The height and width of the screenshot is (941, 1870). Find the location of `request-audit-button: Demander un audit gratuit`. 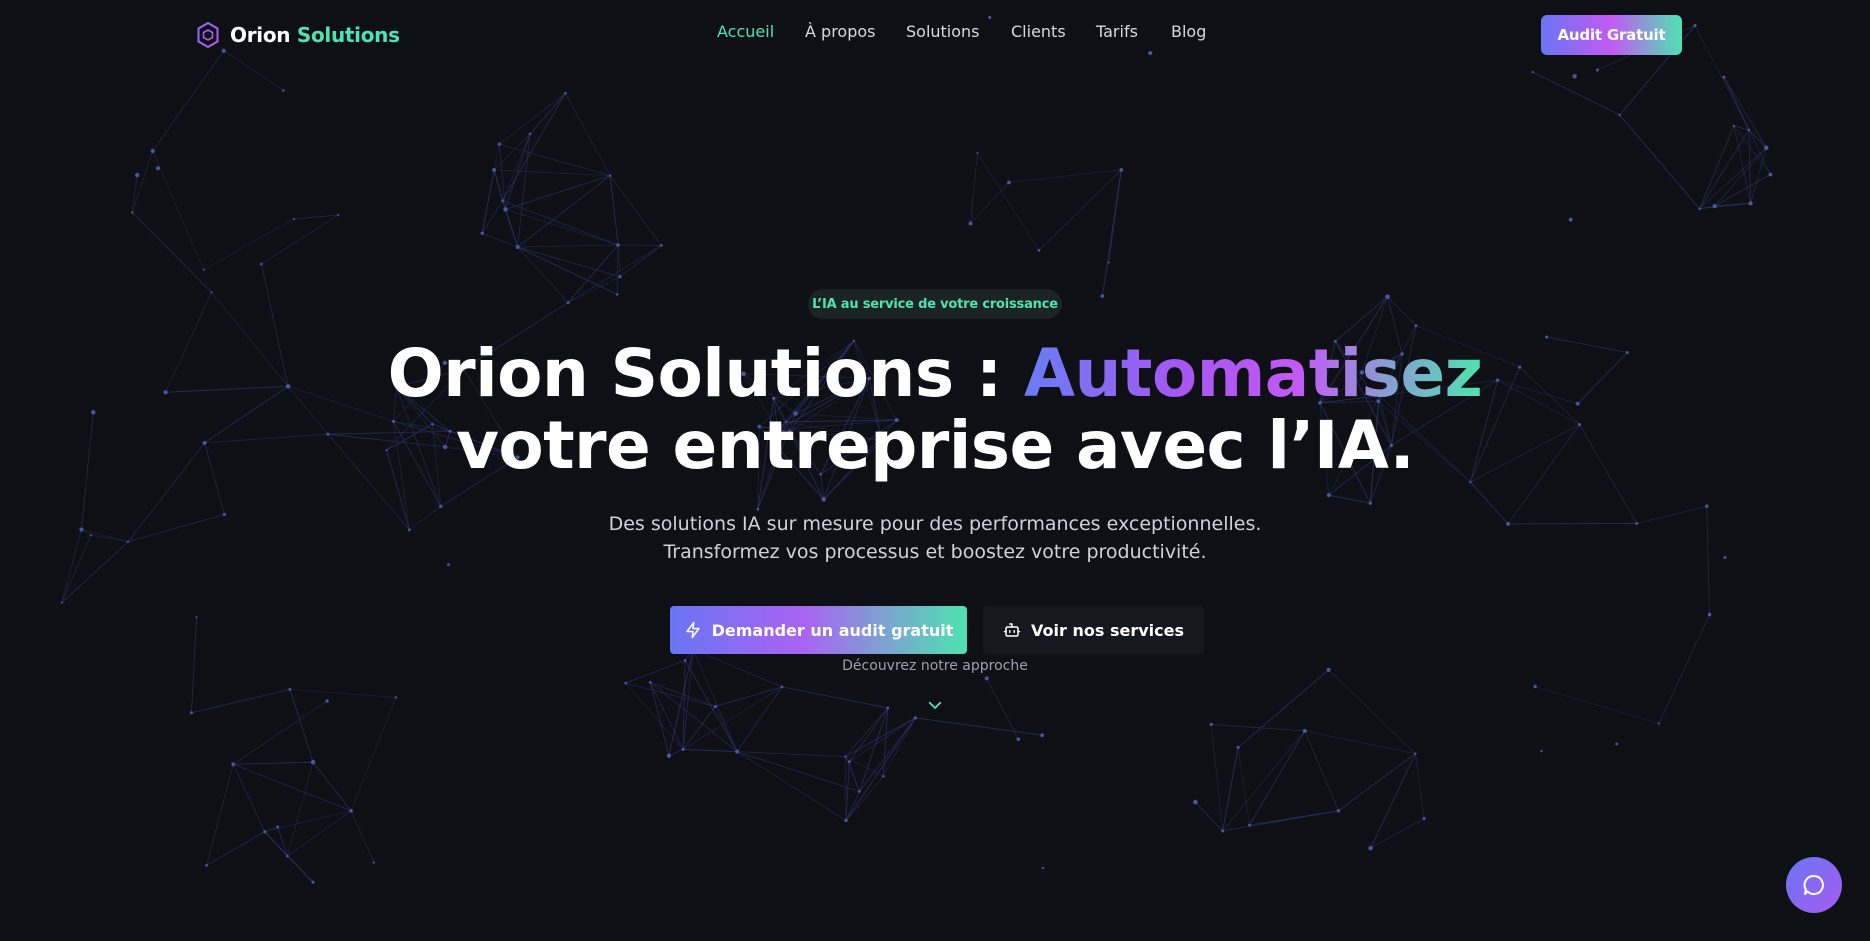

request-audit-button: Demander un audit gratuit is located at coordinates (818, 630).